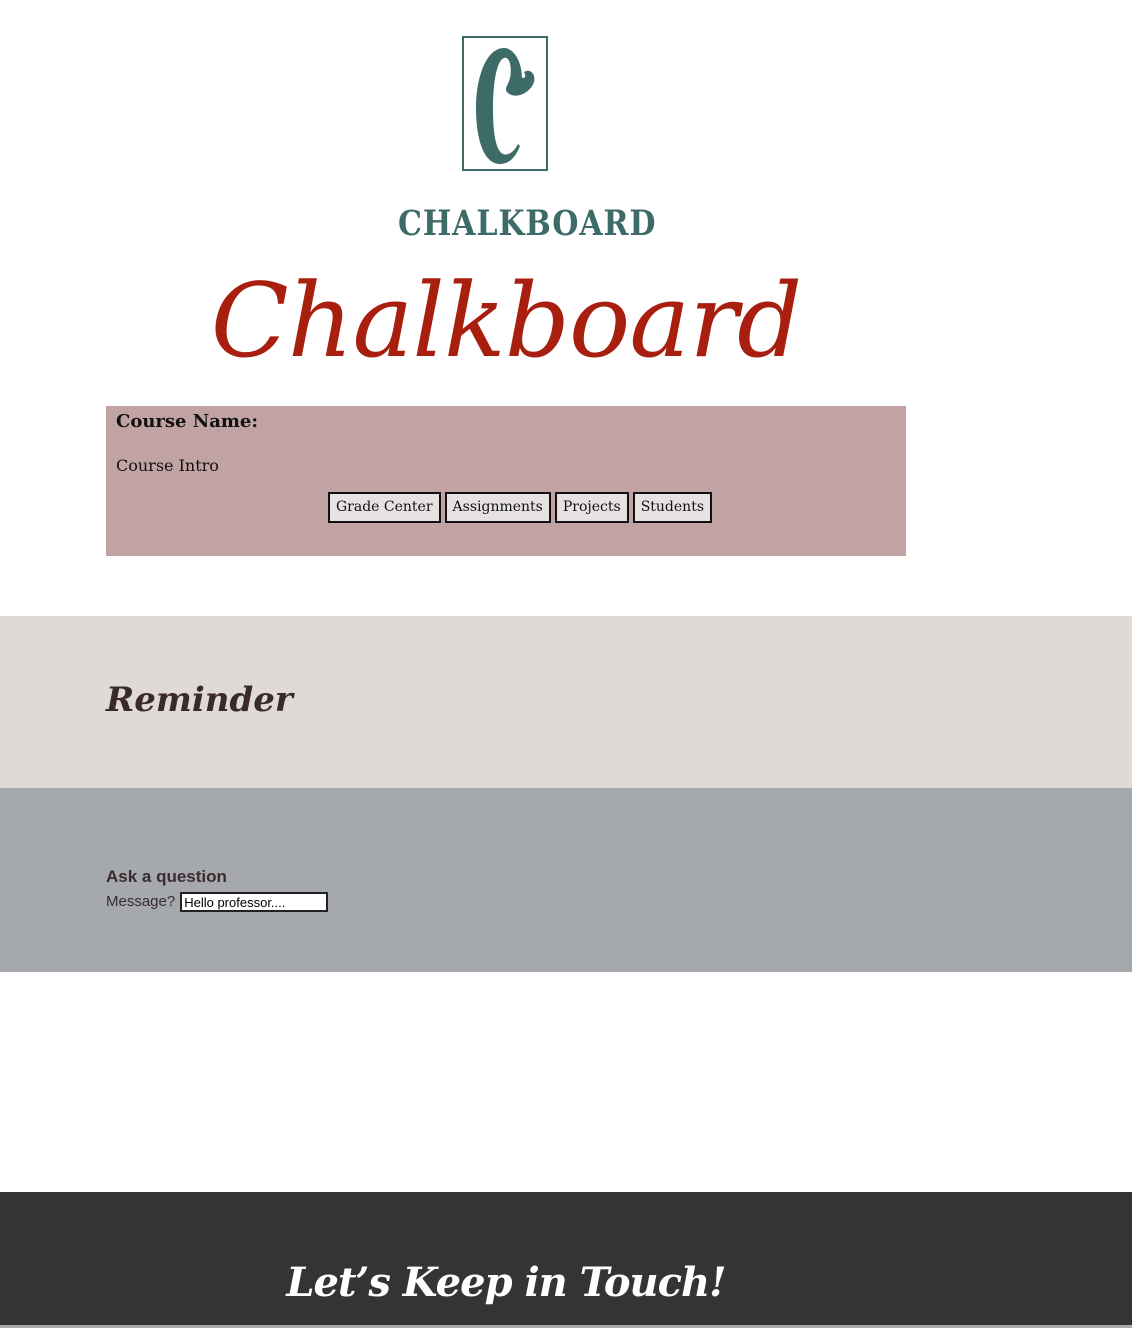 The height and width of the screenshot is (1328, 1132). Describe the element at coordinates (187, 421) in the screenshot. I see `course-name-heading: Course Name:` at that location.